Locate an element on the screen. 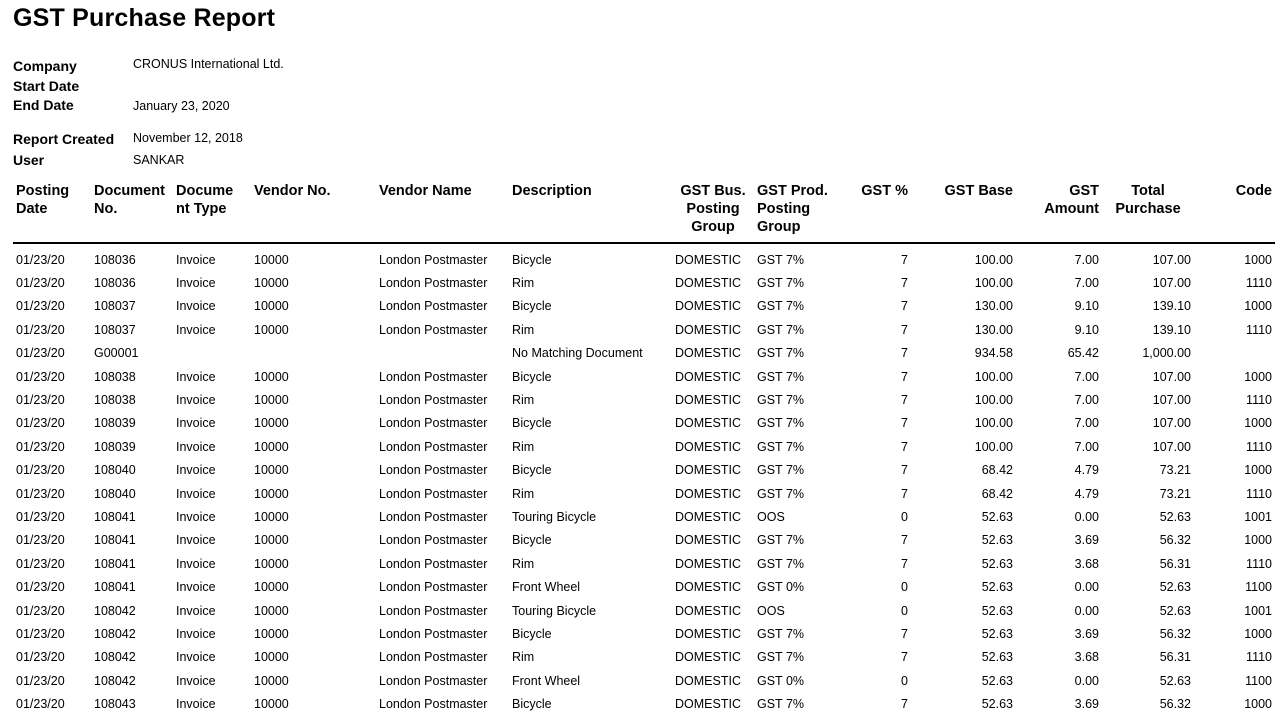  cell-total-purchase: 73.21 is located at coordinates (1175, 470).